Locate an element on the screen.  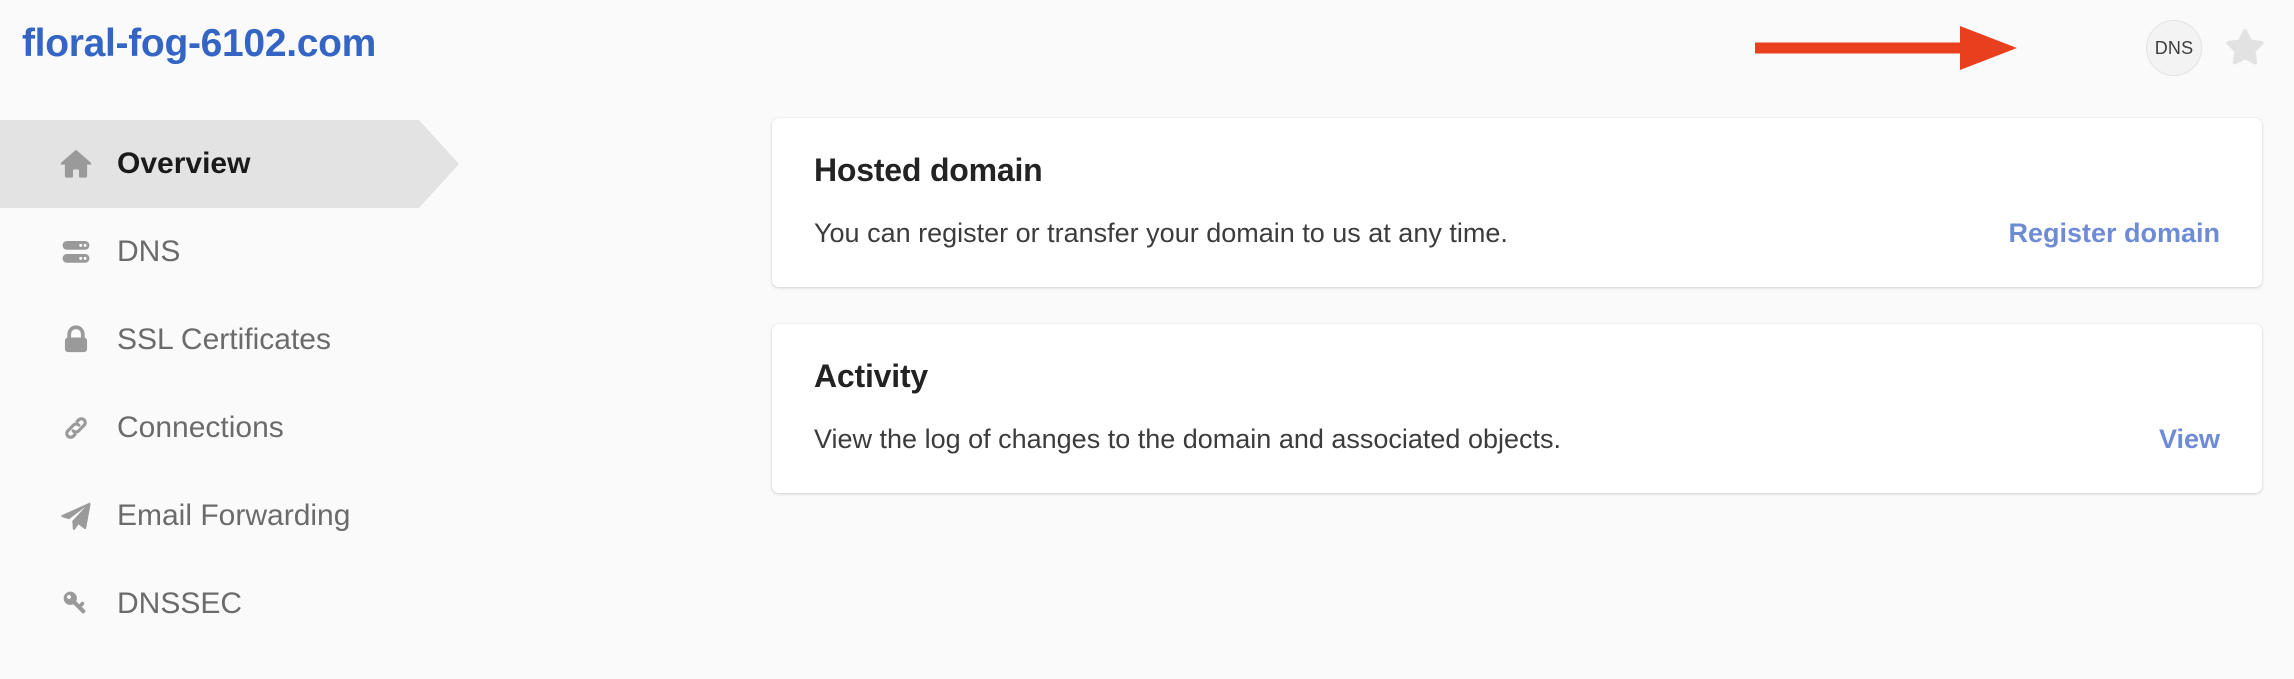
star-icon is located at coordinates (2245, 48).